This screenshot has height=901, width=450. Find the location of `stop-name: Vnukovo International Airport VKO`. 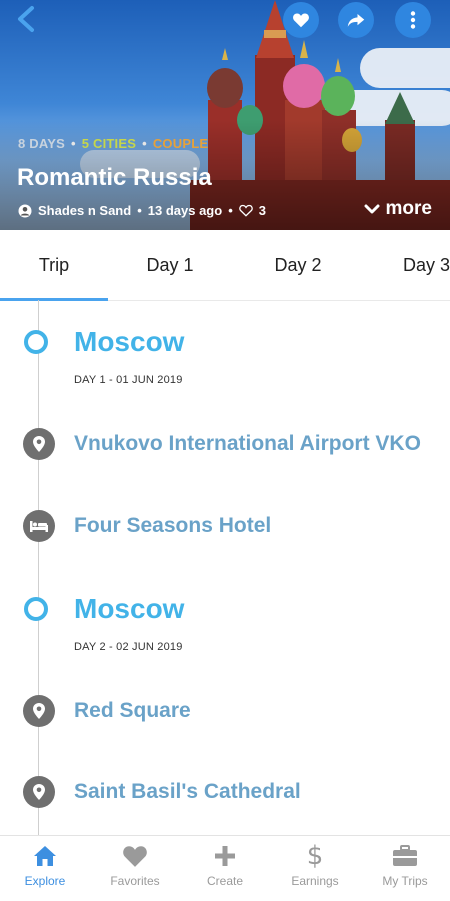

stop-name: Vnukovo International Airport VKO is located at coordinates (247, 444).